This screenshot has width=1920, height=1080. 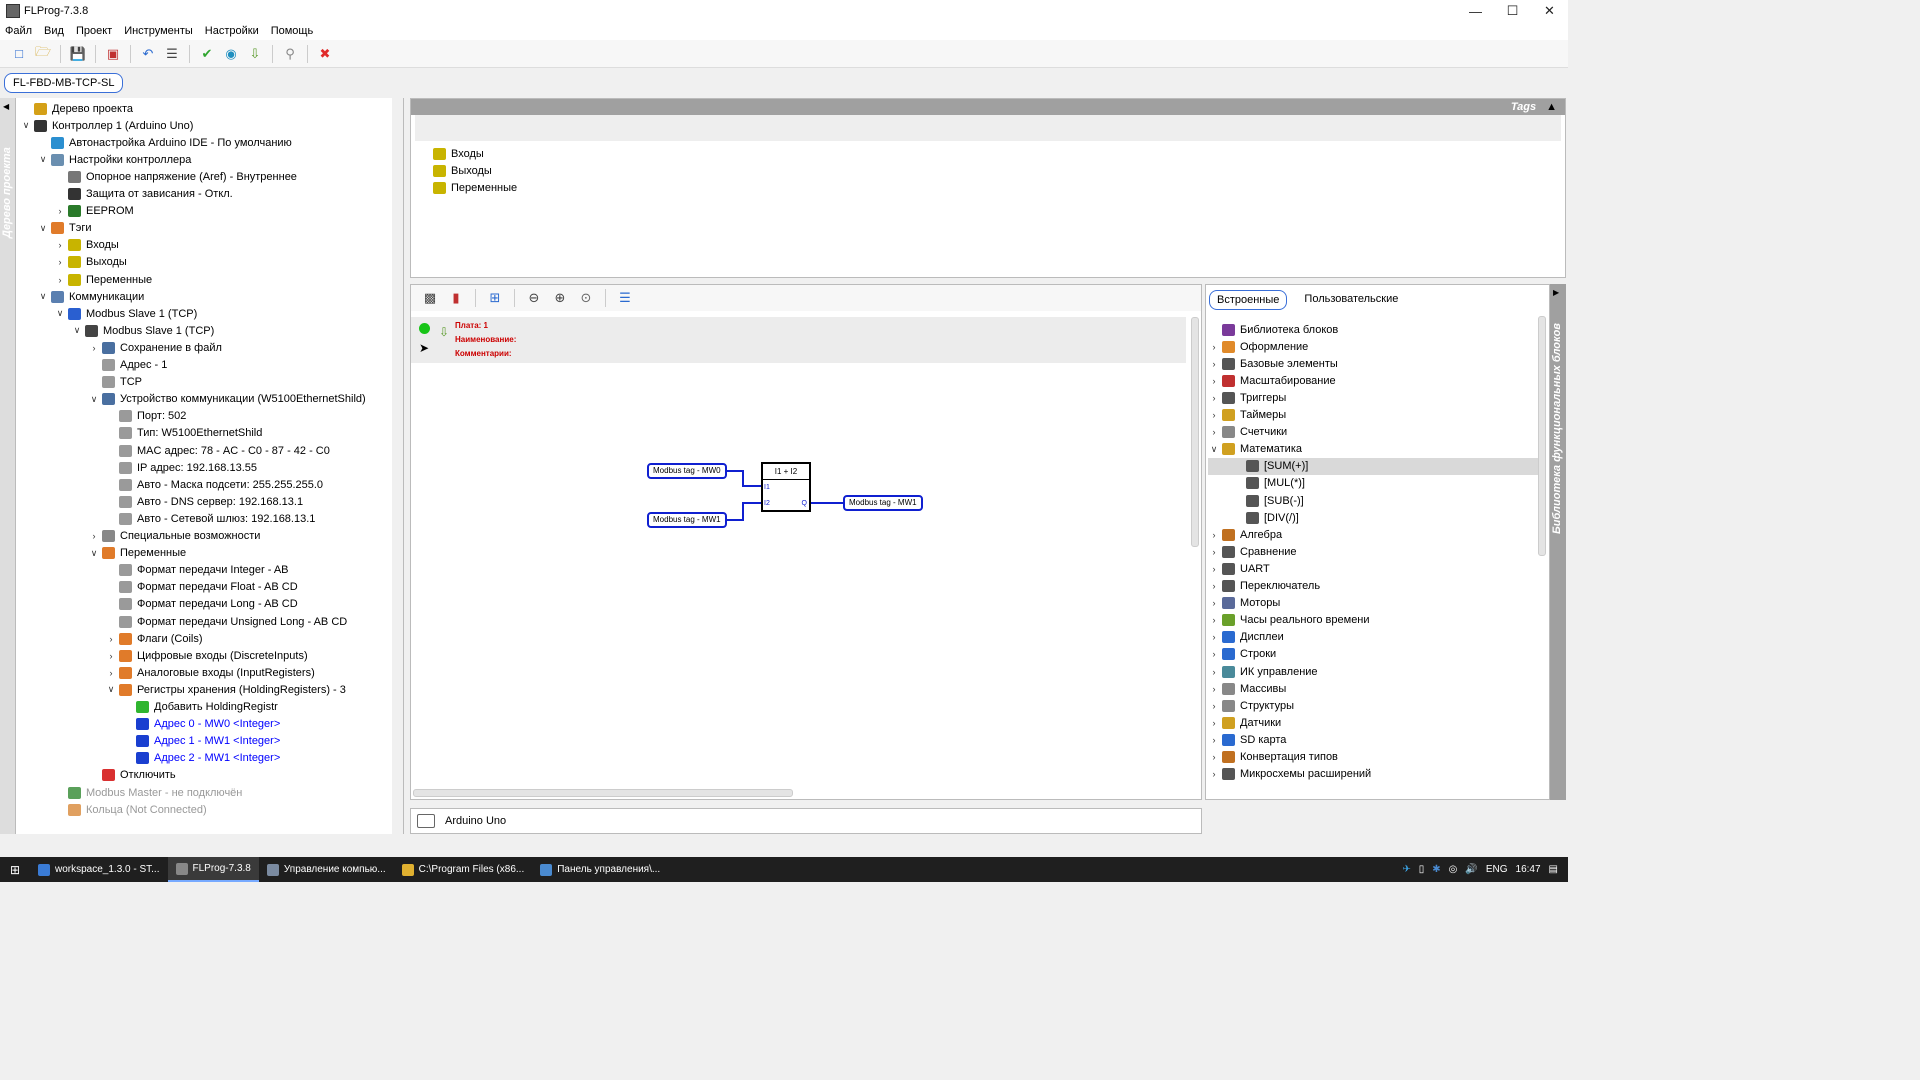 What do you see at coordinates (76, 108) in the screenshot?
I see `tree-item: Дерево проекта` at bounding box center [76, 108].